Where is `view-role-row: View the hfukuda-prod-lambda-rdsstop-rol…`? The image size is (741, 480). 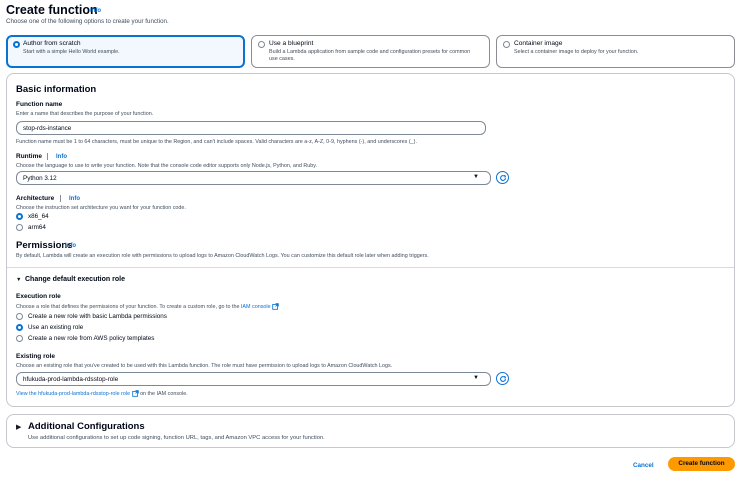 view-role-row: View the hfukuda-prod-lambda-rdsstop-rol… is located at coordinates (102, 393).